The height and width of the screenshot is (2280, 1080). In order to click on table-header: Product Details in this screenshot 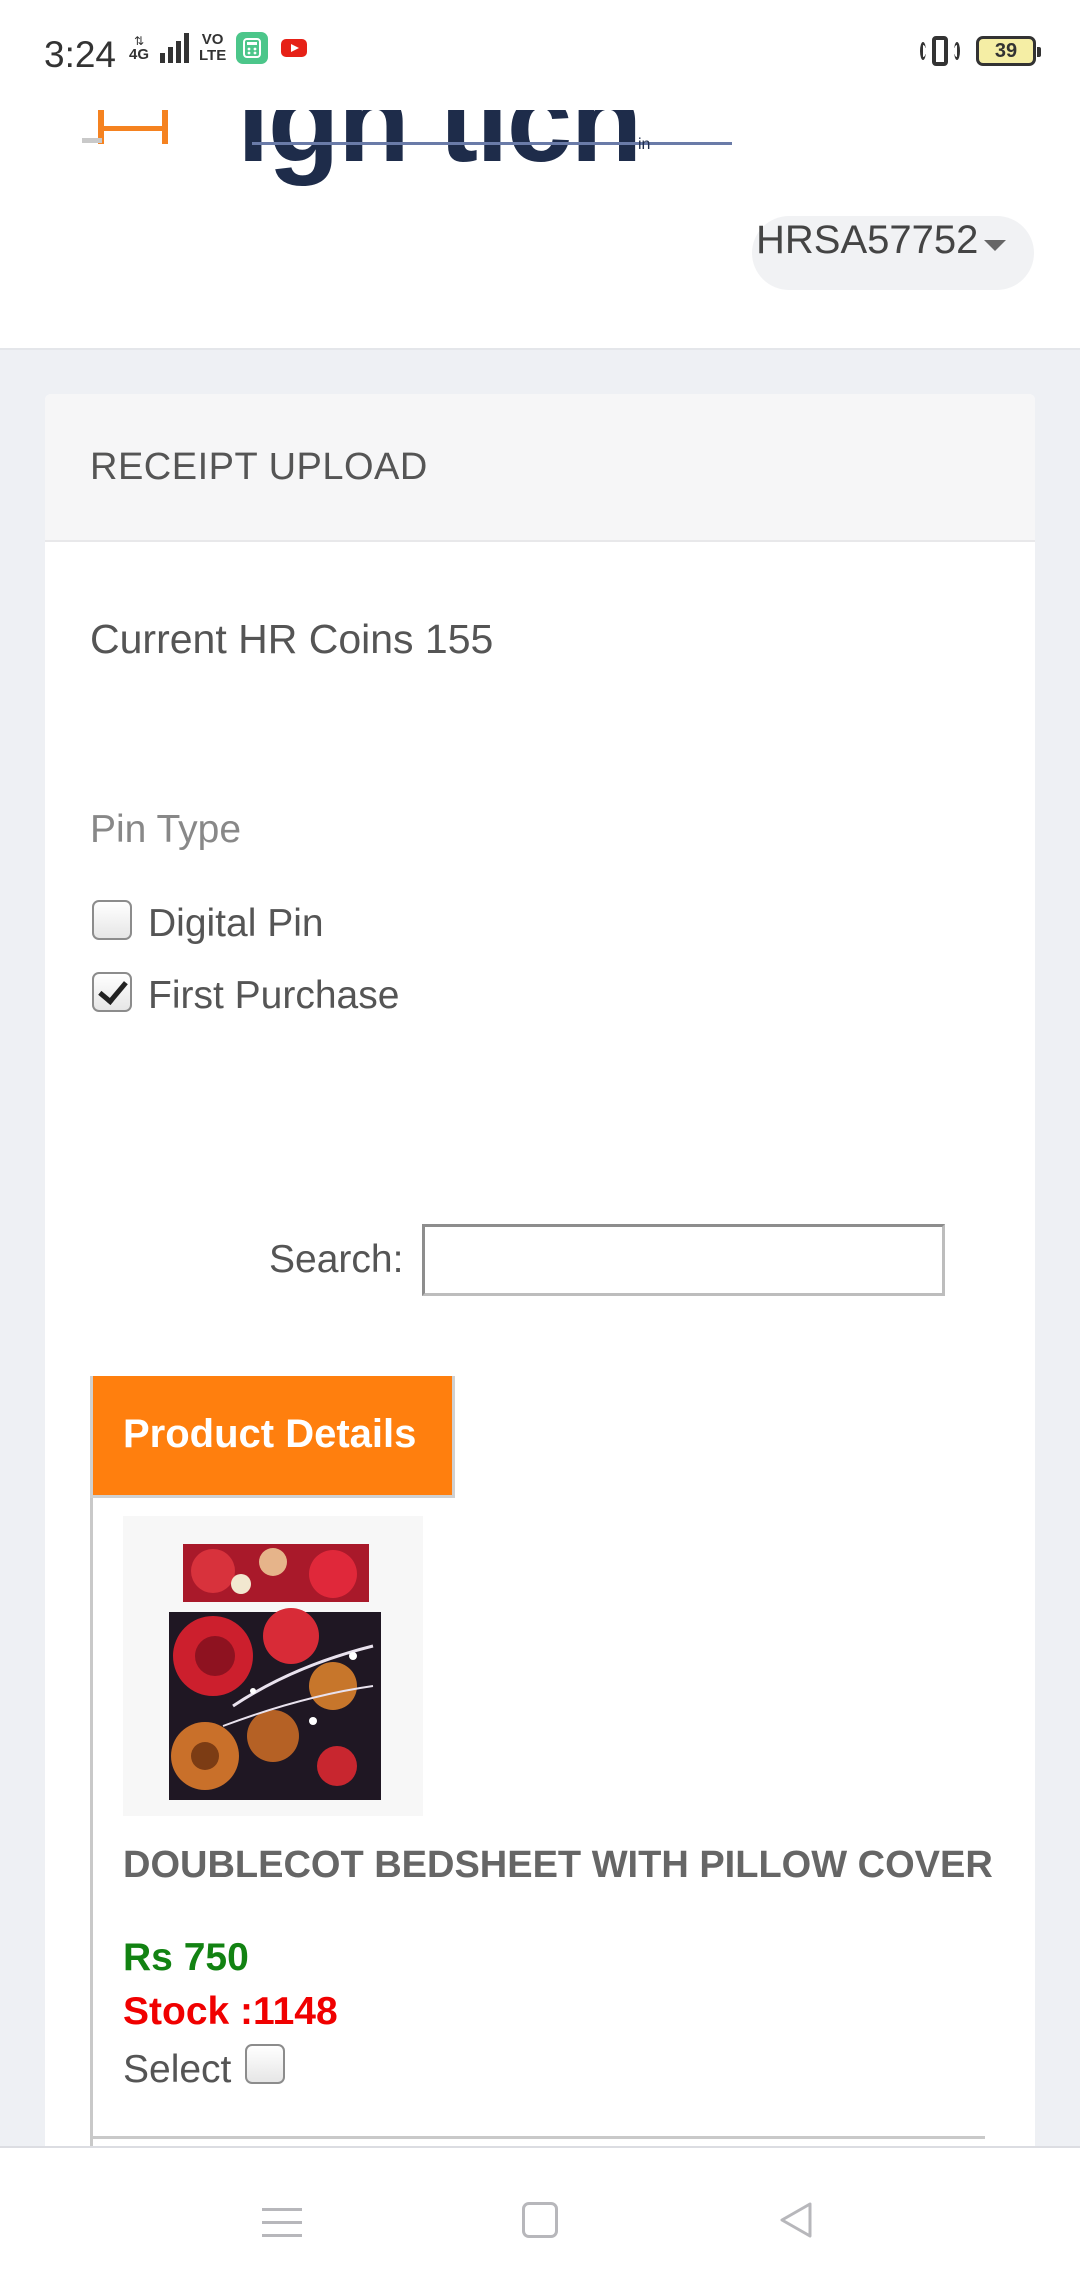, I will do `click(272, 1437)`.